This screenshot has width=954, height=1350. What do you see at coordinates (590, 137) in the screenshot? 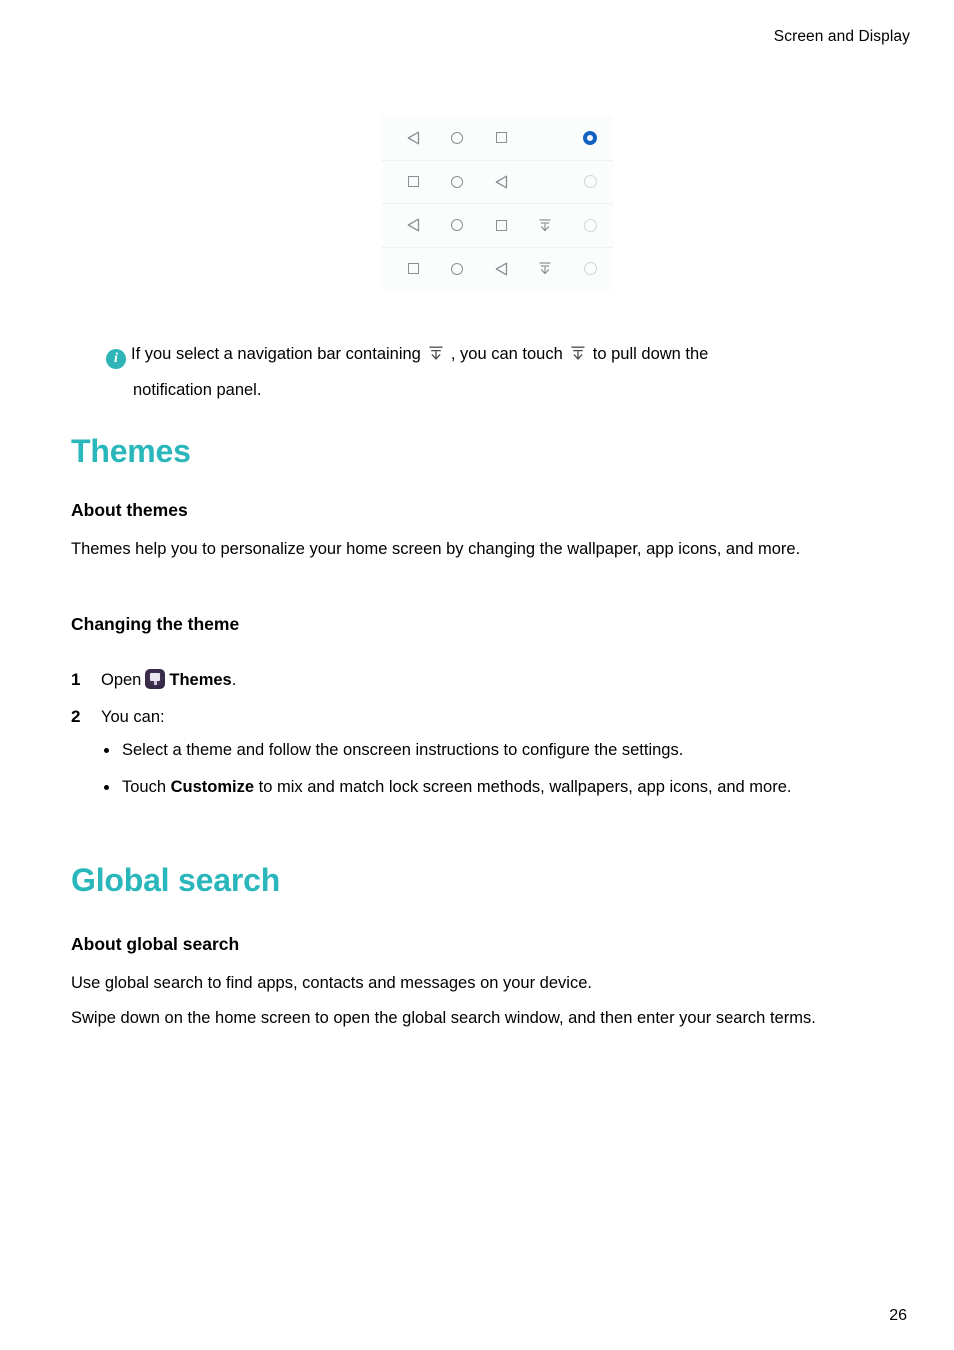
I see `radio-button-selected` at bounding box center [590, 137].